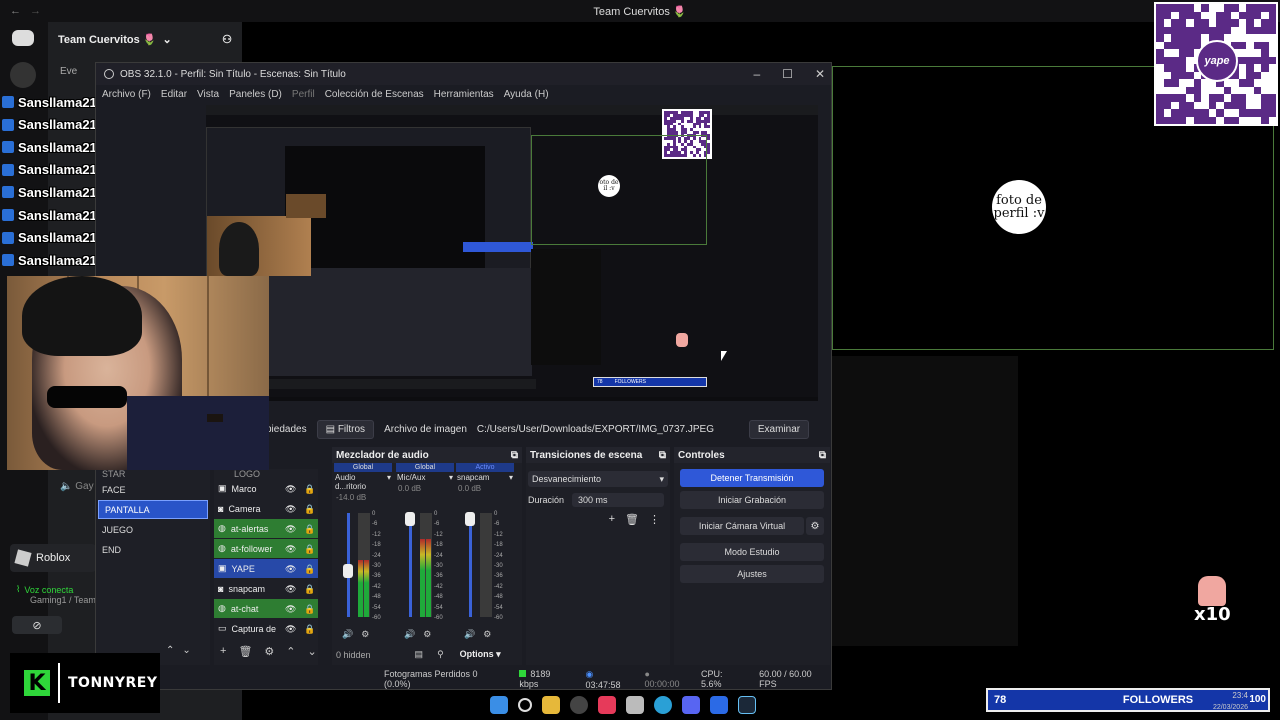  I want to click on settings-button: Ajustes, so click(752, 574).